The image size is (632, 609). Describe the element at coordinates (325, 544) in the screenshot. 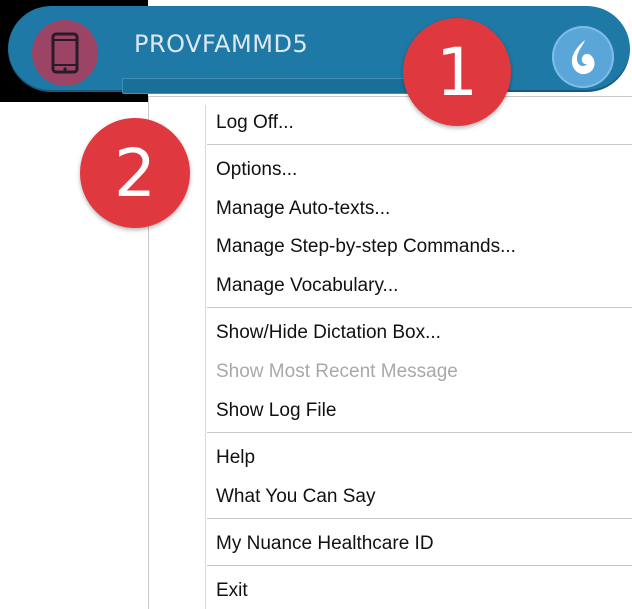

I see `menu-item-my-nuance-healthcare-id: My Nuance Healthcare ID` at that location.